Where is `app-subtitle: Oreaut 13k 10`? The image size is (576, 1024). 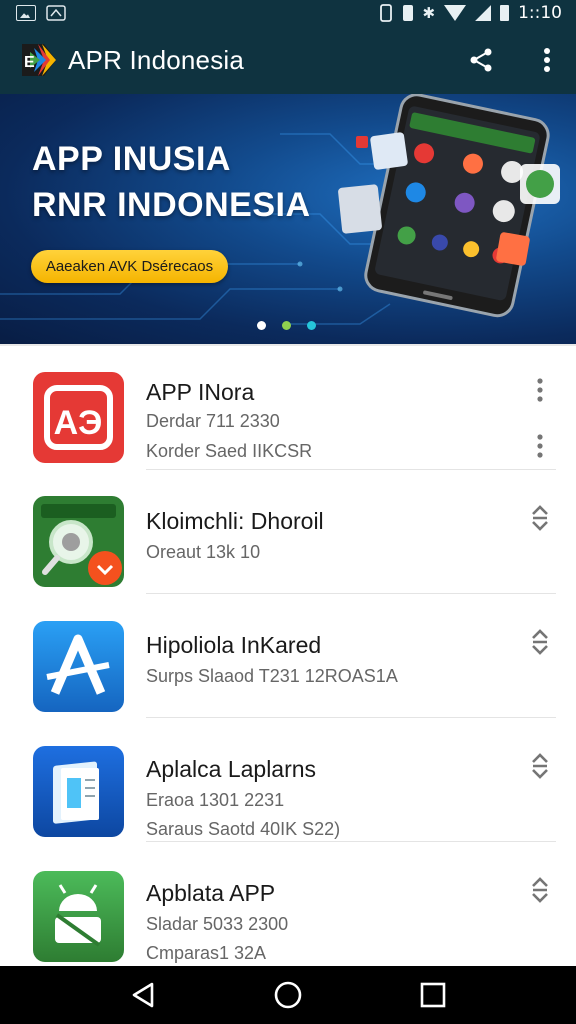
app-subtitle: Oreaut 13k 10 is located at coordinates (203, 552).